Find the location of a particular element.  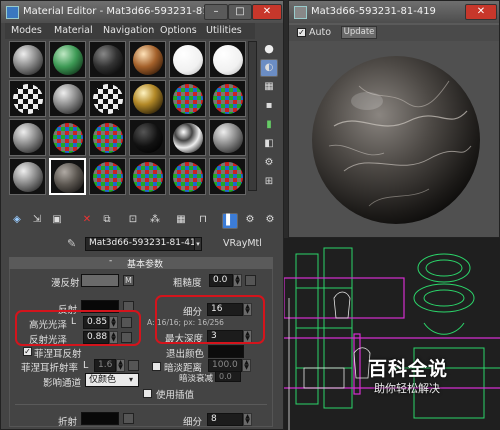

menu-navigation: Navigation is located at coordinates (128, 30).